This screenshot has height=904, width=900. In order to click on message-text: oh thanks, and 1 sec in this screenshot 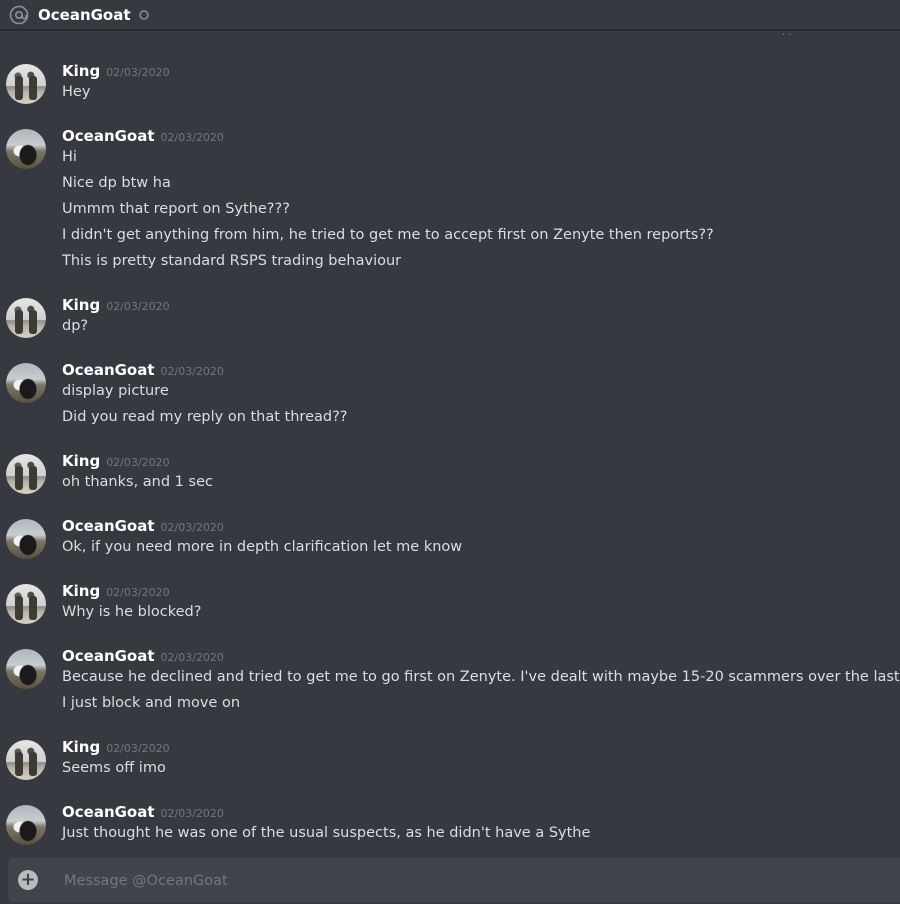, I will do `click(137, 482)`.